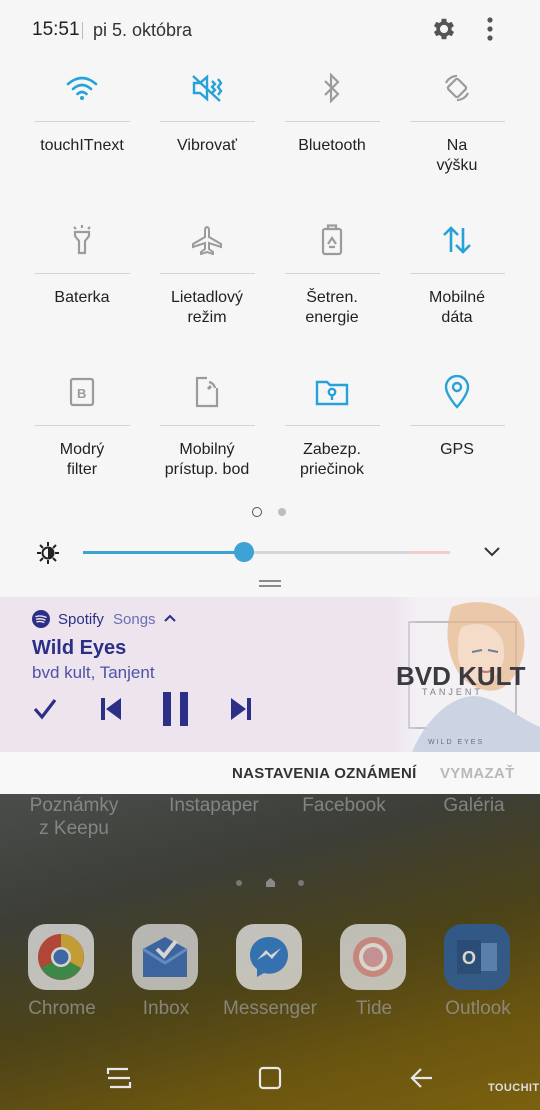  What do you see at coordinates (48, 553) in the screenshot?
I see `brightness-icon` at bounding box center [48, 553].